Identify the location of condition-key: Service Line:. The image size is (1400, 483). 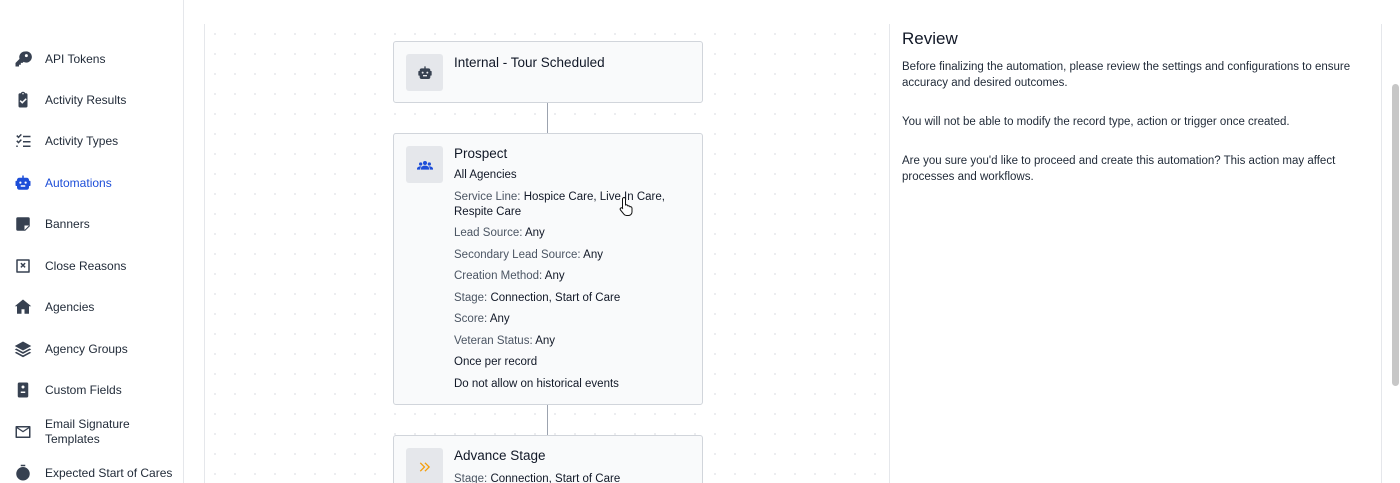
(489, 196).